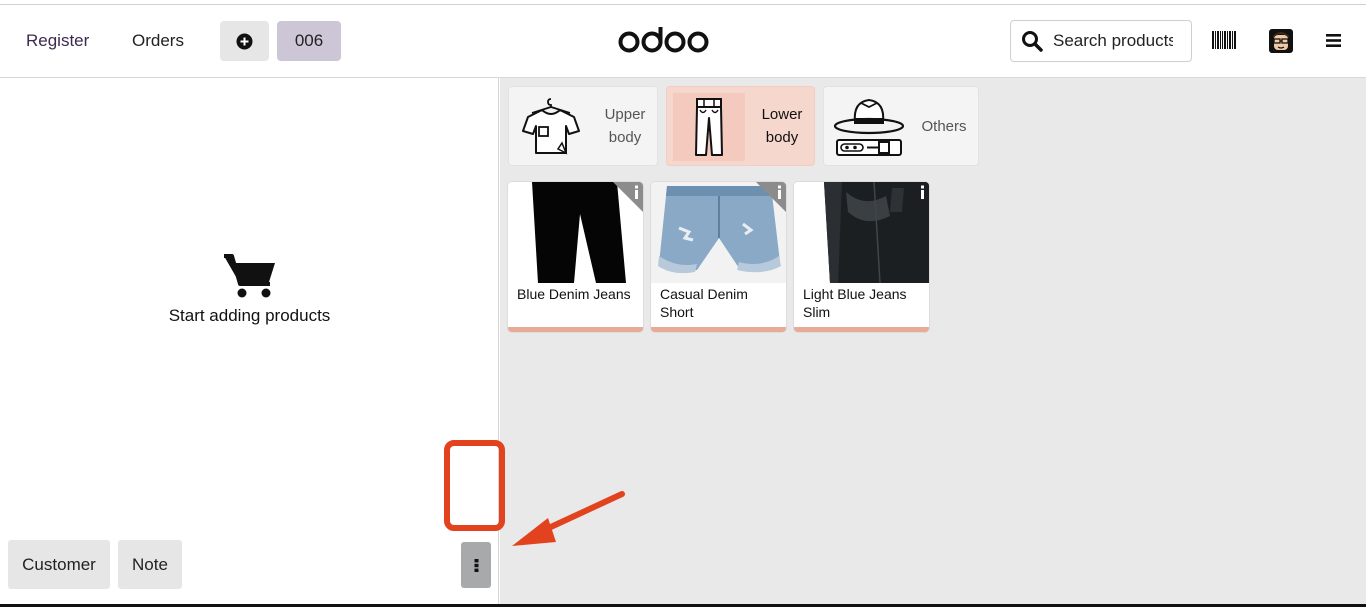 Image resolution: width=1366 pixels, height=607 pixels. What do you see at coordinates (249, 315) in the screenshot?
I see `empty-cart-text: Start adding products` at bounding box center [249, 315].